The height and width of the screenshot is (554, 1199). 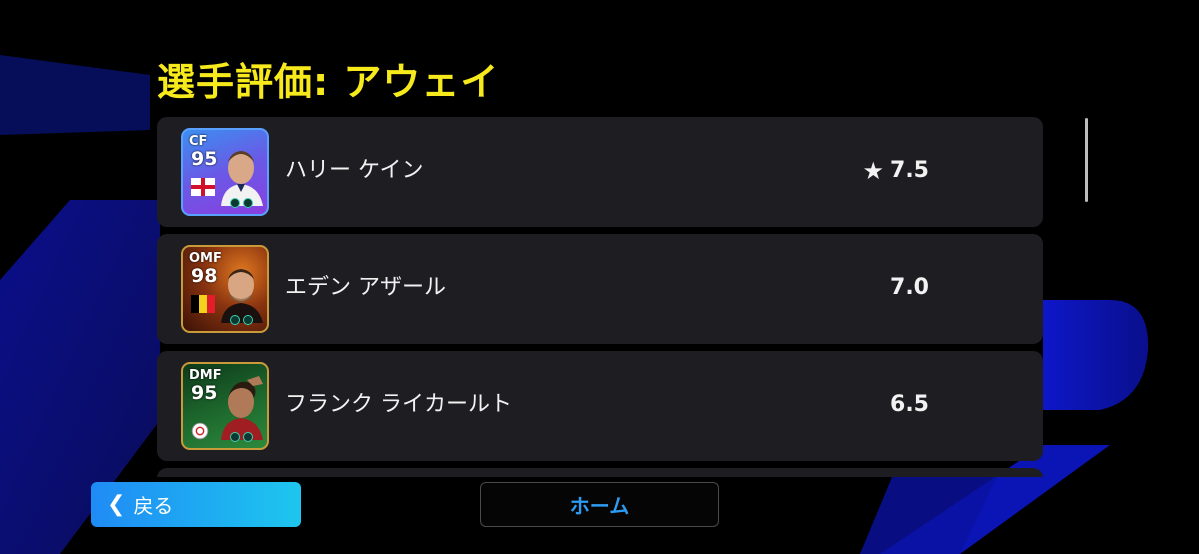 I want to click on player-name: ハリー ケイン, so click(x=354, y=170).